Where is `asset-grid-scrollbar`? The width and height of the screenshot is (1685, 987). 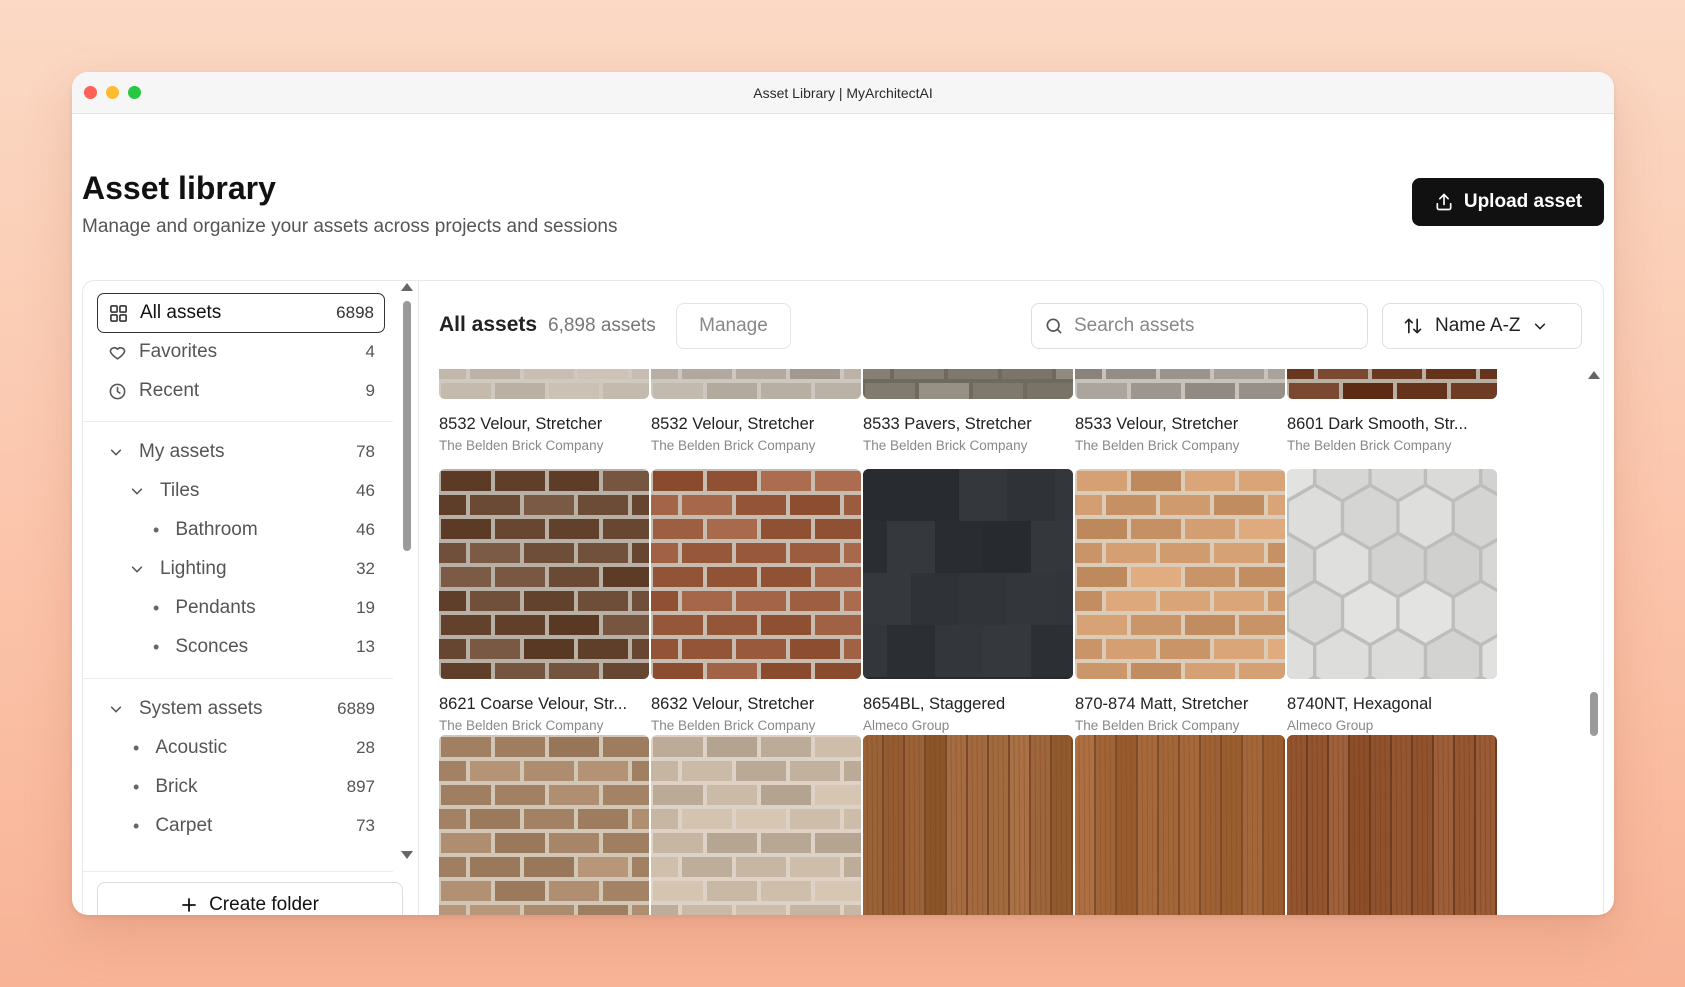 asset-grid-scrollbar is located at coordinates (1594, 642).